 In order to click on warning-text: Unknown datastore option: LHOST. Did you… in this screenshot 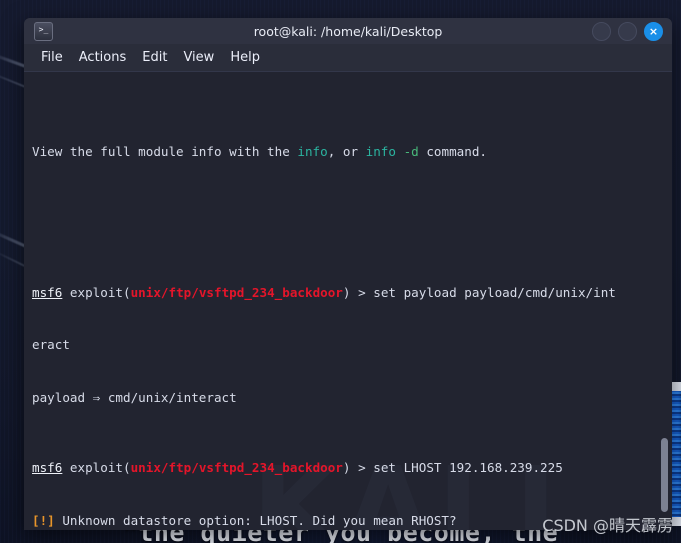, I will do `click(255, 521)`.